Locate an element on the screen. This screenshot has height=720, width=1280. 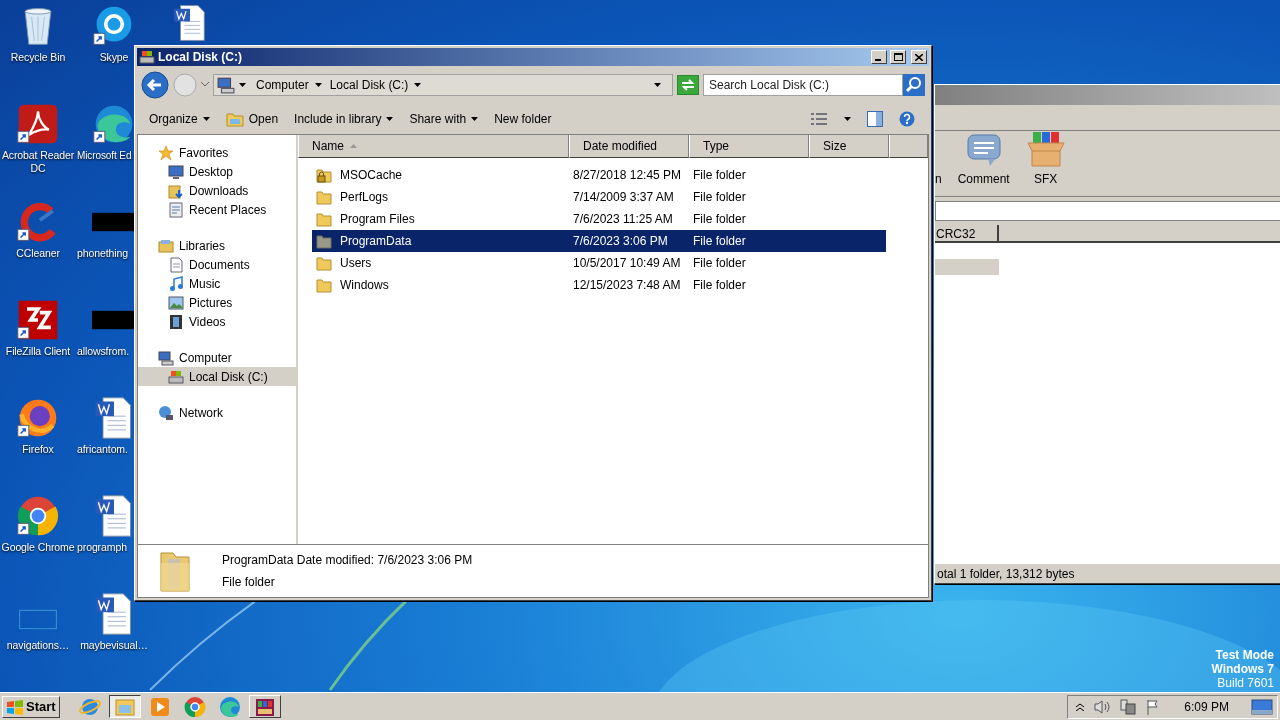
nav-item: Libraries is located at coordinates (217, 245).